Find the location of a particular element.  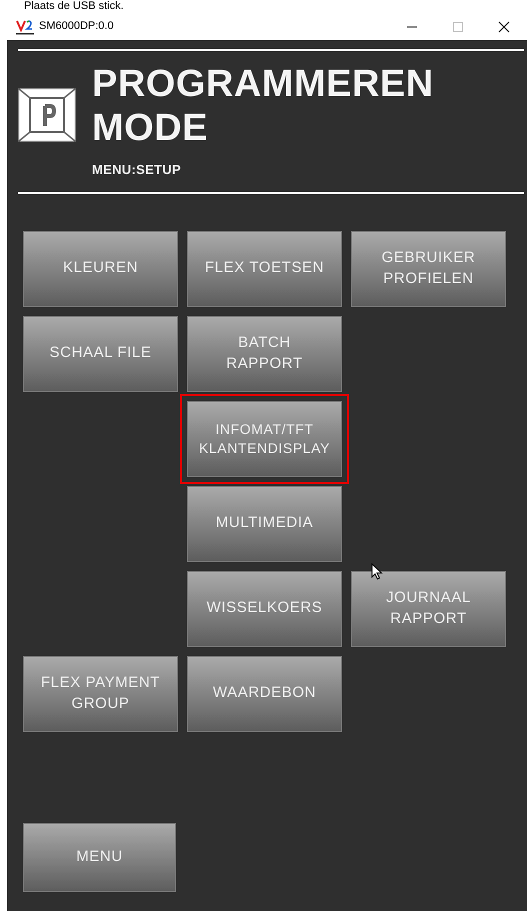

menu-path: MENU:SETUP is located at coordinates (137, 170).